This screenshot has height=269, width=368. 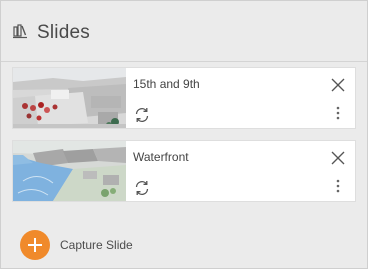 I want to click on capture-slide-button: Capture Slide, so click(x=76, y=245).